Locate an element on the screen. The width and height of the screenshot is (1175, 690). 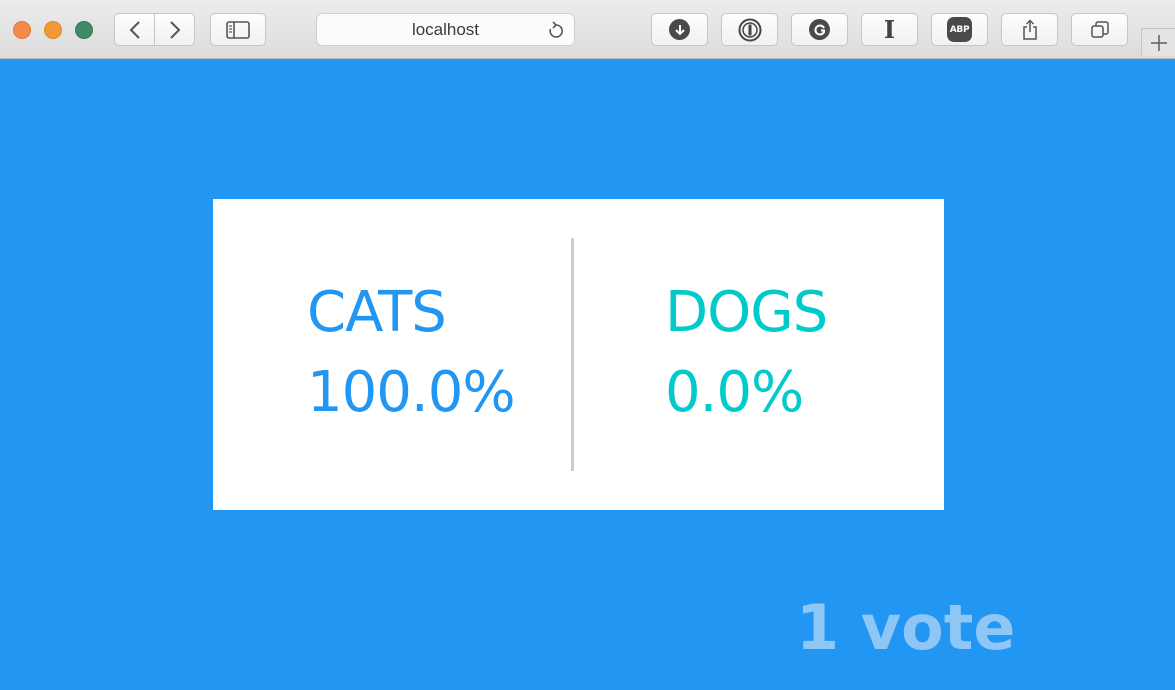
tabs-overview-icon is located at coordinates (1099, 29).